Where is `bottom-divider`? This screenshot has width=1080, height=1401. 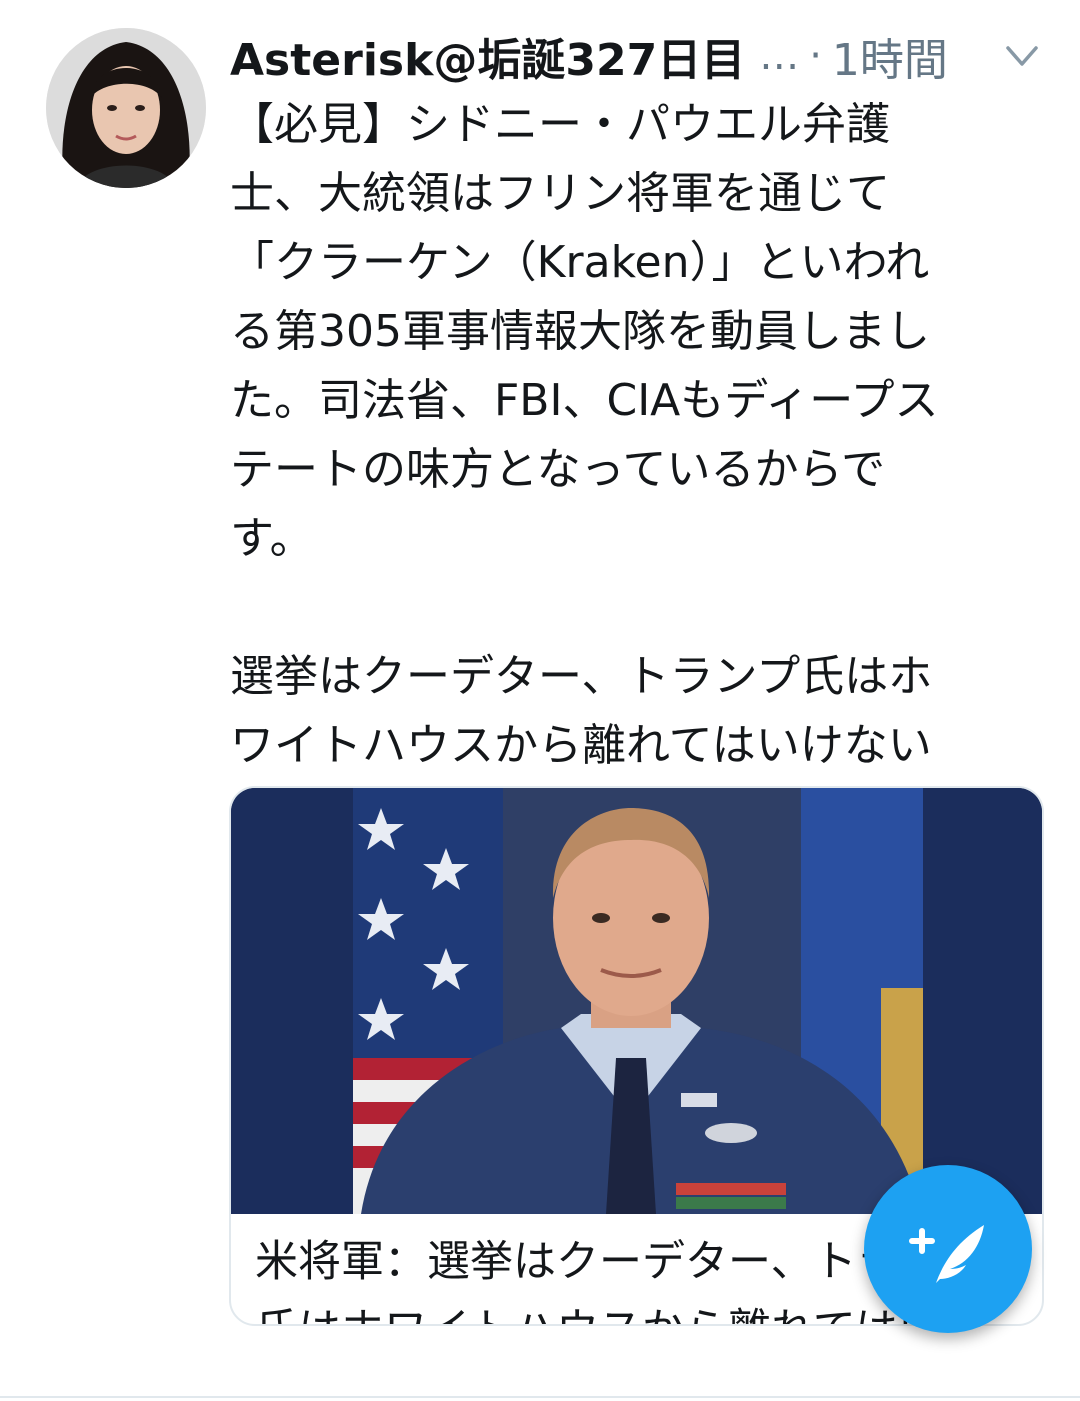
bottom-divider is located at coordinates (540, 1397).